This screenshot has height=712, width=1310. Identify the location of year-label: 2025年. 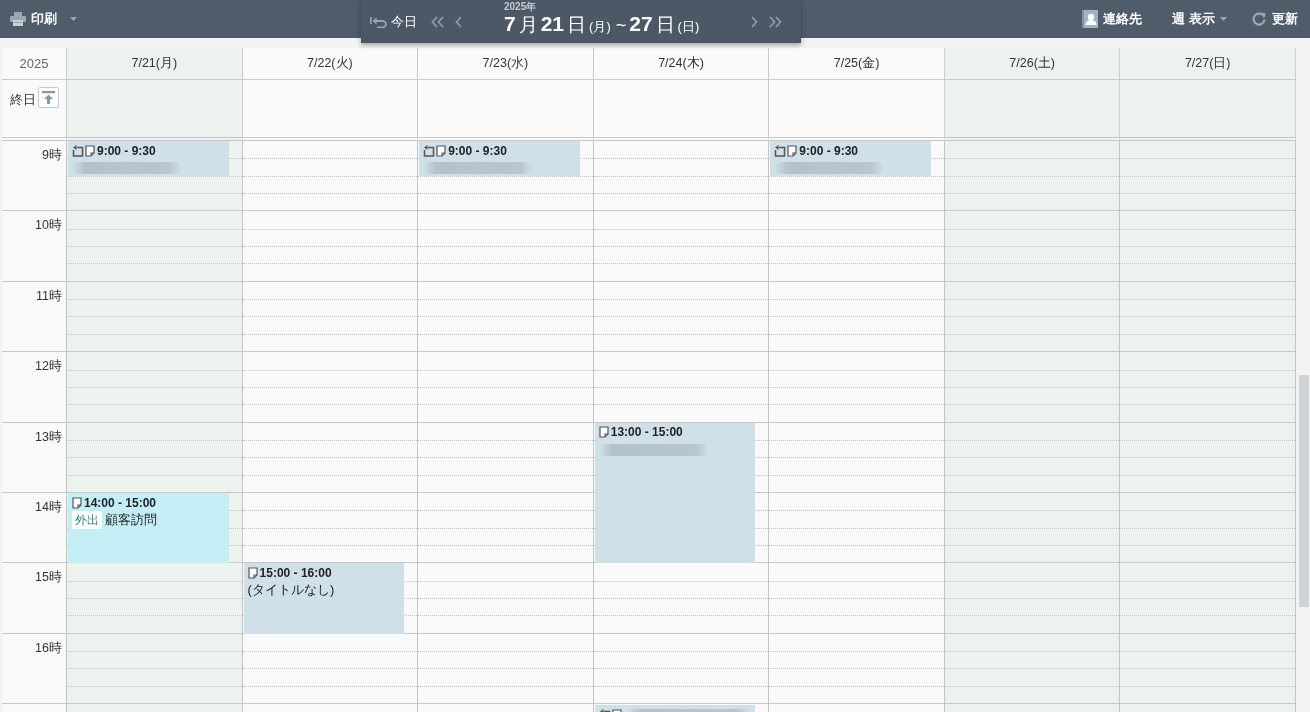
(521, 6).